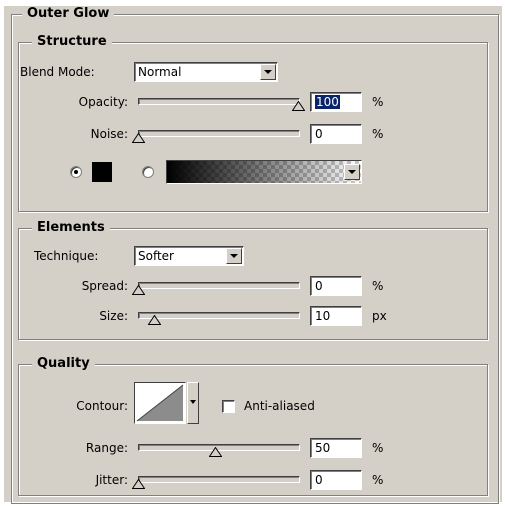  What do you see at coordinates (319, 480) in the screenshot?
I see `jitter-value: 0` at bounding box center [319, 480].